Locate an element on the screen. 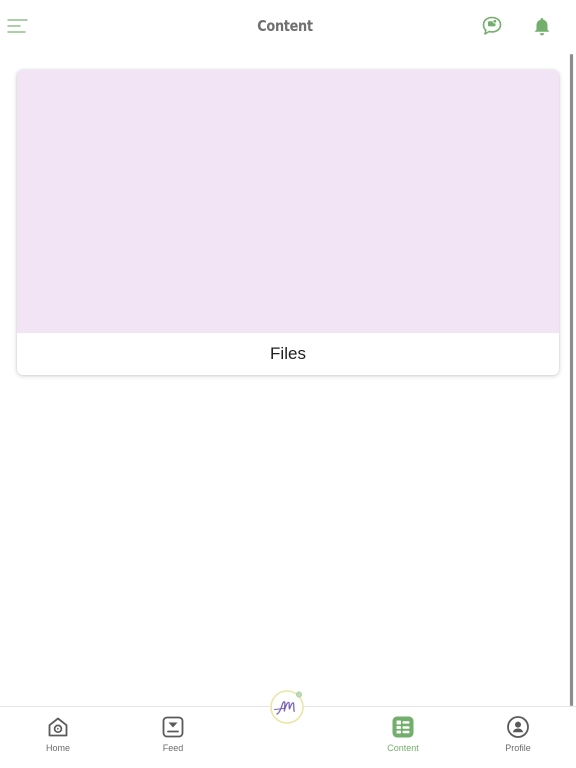  chat-bubble-icon is located at coordinates (492, 25).